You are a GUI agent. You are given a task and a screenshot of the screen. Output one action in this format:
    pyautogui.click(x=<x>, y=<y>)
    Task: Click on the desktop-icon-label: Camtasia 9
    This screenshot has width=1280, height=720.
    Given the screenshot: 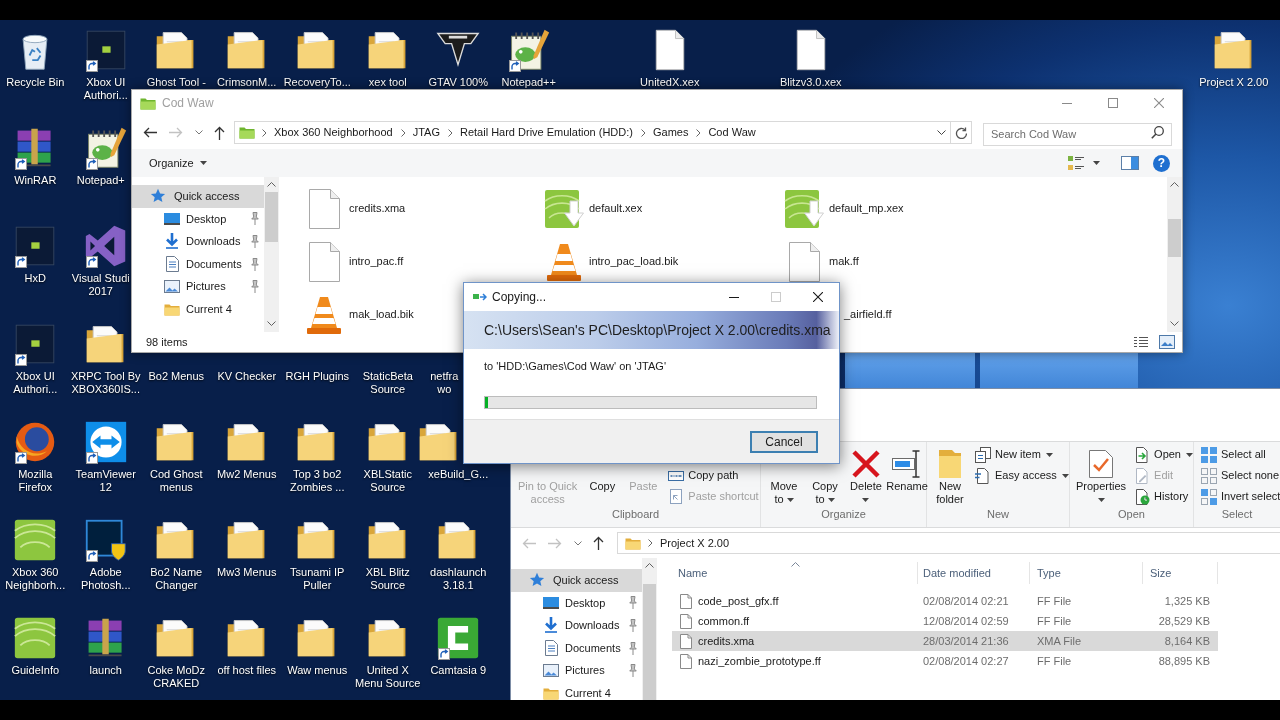 What is the action you would take?
    pyautogui.click(x=458, y=670)
    